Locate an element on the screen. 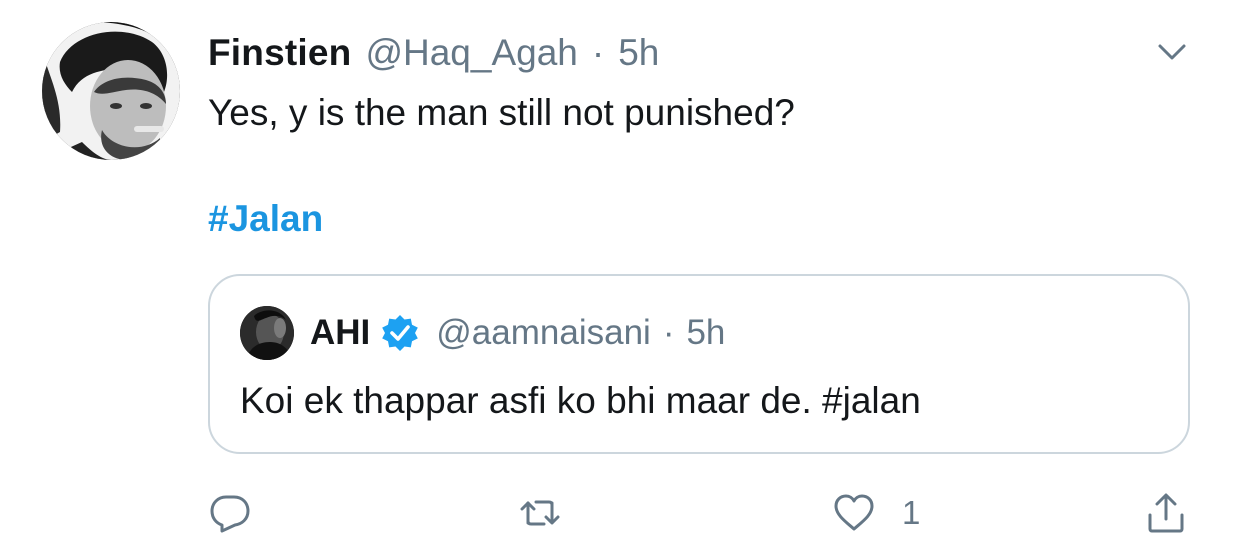 The height and width of the screenshot is (550, 1238). hashtag-link: #Jalan is located at coordinates (265, 219).